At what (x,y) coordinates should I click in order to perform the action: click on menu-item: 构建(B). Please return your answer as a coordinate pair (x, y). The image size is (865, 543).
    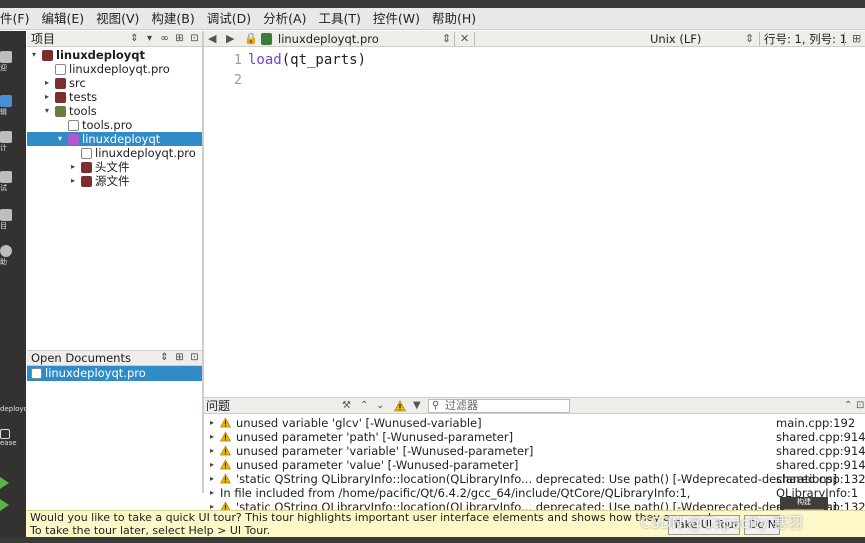
    Looking at the image, I should click on (172, 19).